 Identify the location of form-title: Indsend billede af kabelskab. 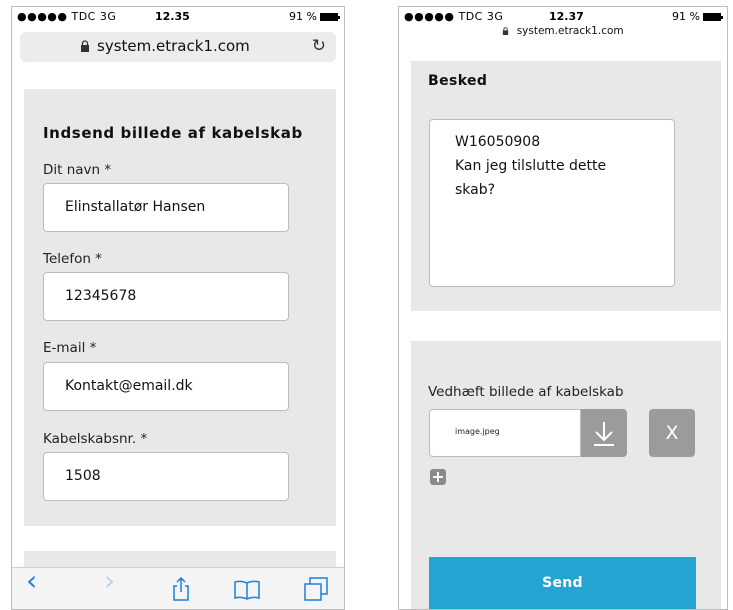
(173, 133).